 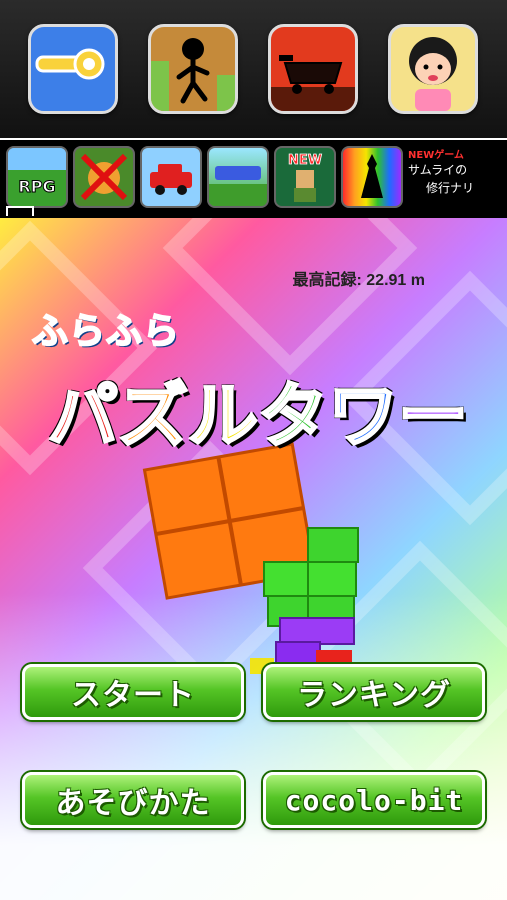 I want to click on cocolo-bit-button-label: cocolo-bit, so click(x=374, y=800).